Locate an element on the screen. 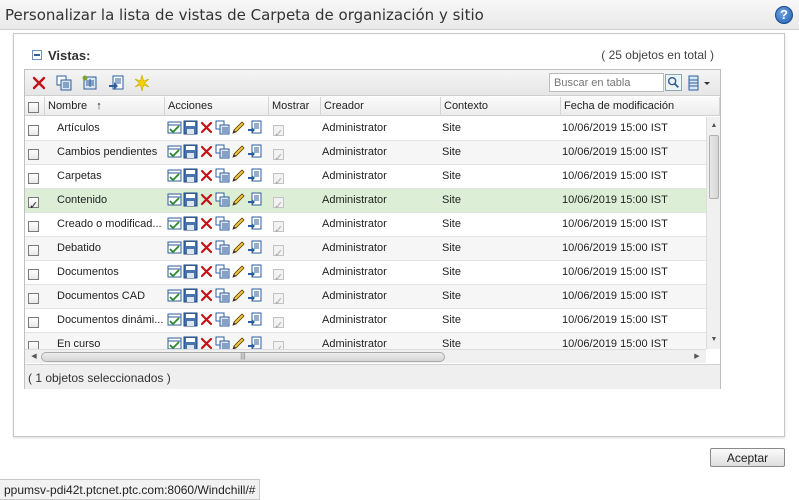 The height and width of the screenshot is (500, 799). duplicate-view-icon is located at coordinates (90, 83).